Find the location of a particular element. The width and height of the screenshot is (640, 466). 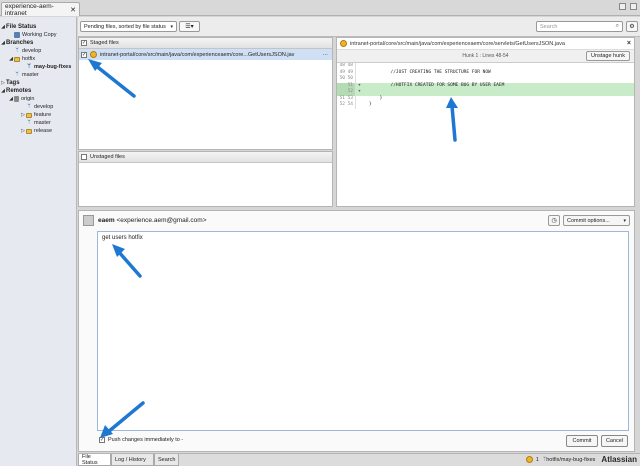

remote-icon is located at coordinates (16, 99).